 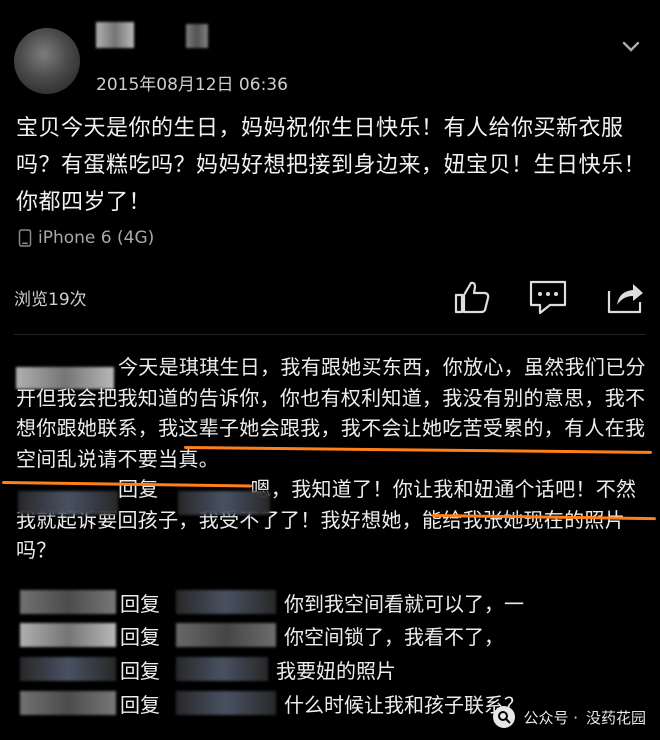 I want to click on share-icon, so click(x=626, y=297).